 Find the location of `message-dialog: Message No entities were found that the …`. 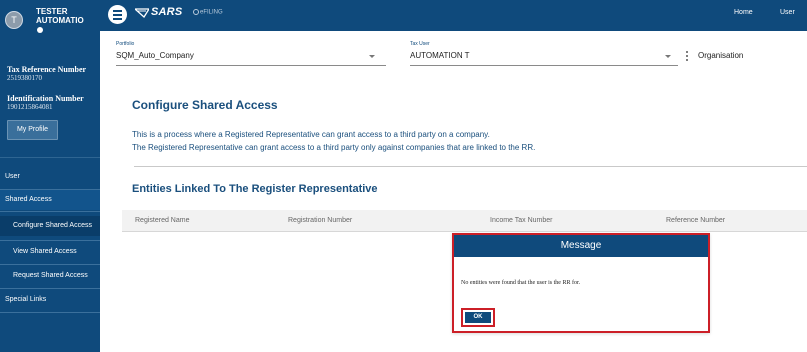

message-dialog: Message No entities were found that the … is located at coordinates (581, 283).